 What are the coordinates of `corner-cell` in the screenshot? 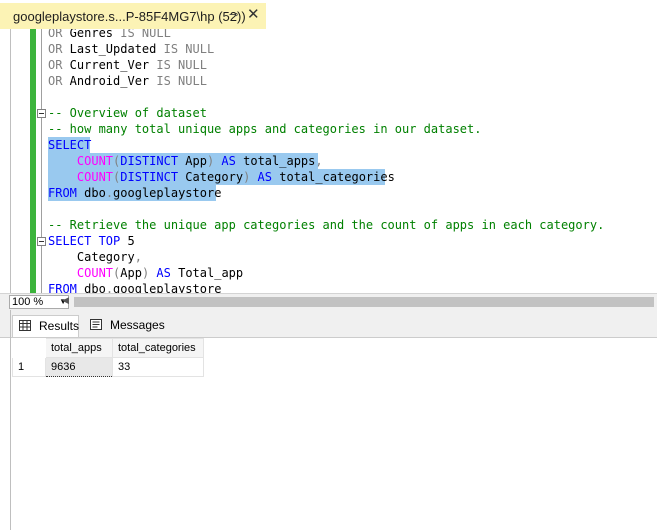 It's located at (29, 348).